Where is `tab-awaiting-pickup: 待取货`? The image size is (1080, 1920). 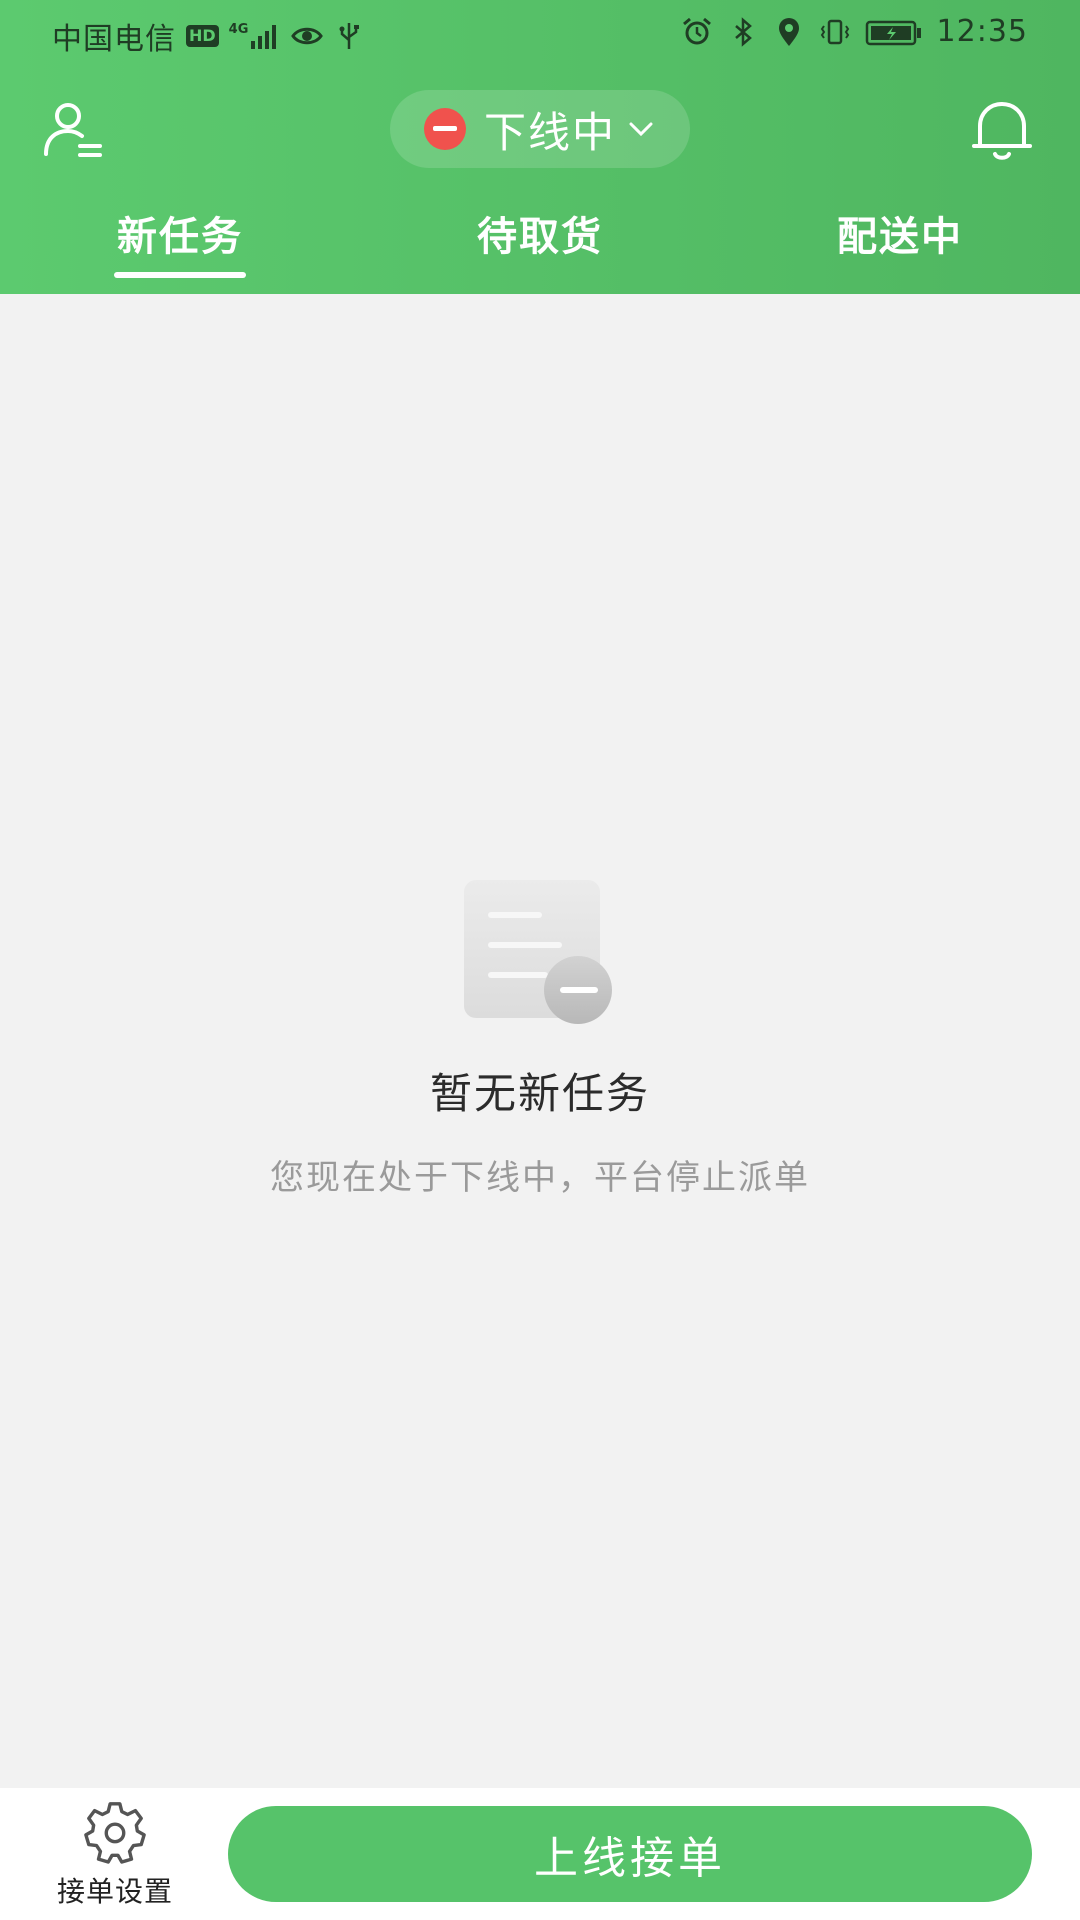 tab-awaiting-pickup: 待取货 is located at coordinates (540, 249).